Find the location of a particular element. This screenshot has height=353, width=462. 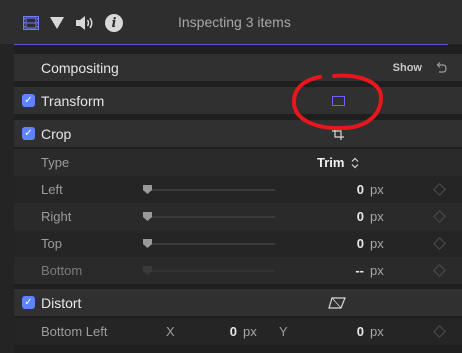

bottom-left-x-value: 0 is located at coordinates (207, 331).